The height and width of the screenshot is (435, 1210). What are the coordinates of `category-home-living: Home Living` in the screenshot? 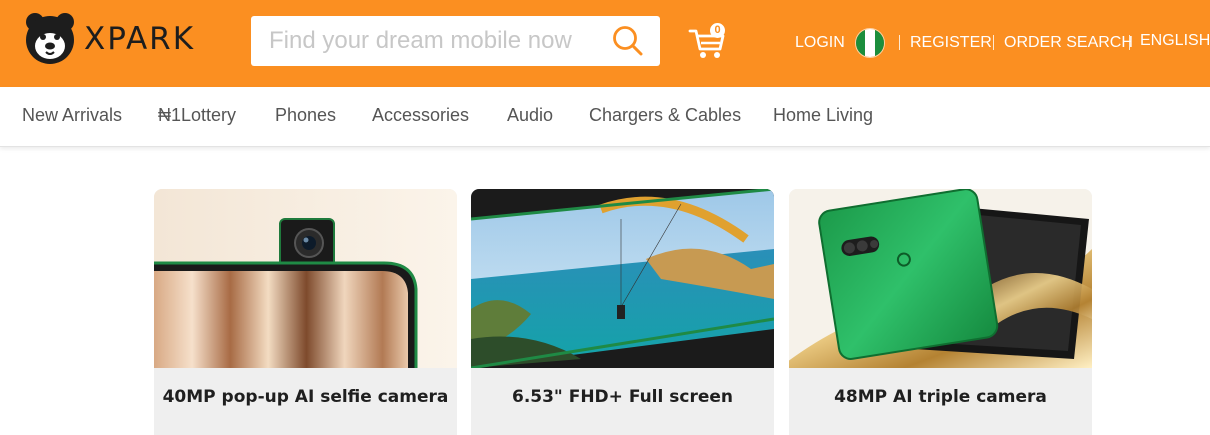 It's located at (823, 115).